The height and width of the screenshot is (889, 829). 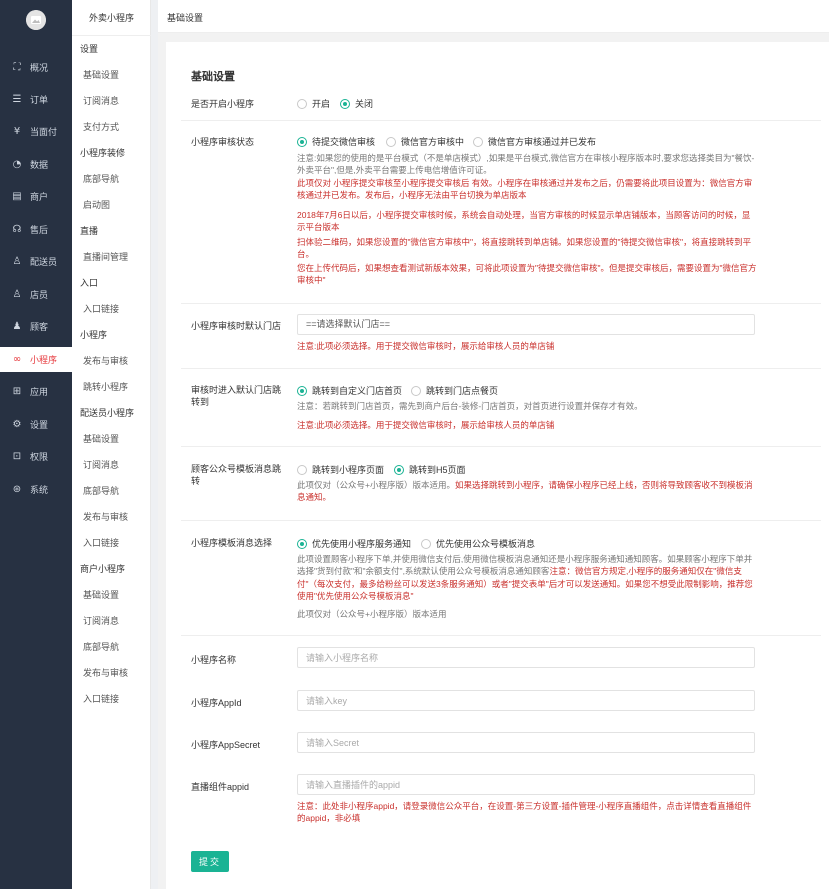 I want to click on nav-label: 顾客, so click(x=39, y=327).